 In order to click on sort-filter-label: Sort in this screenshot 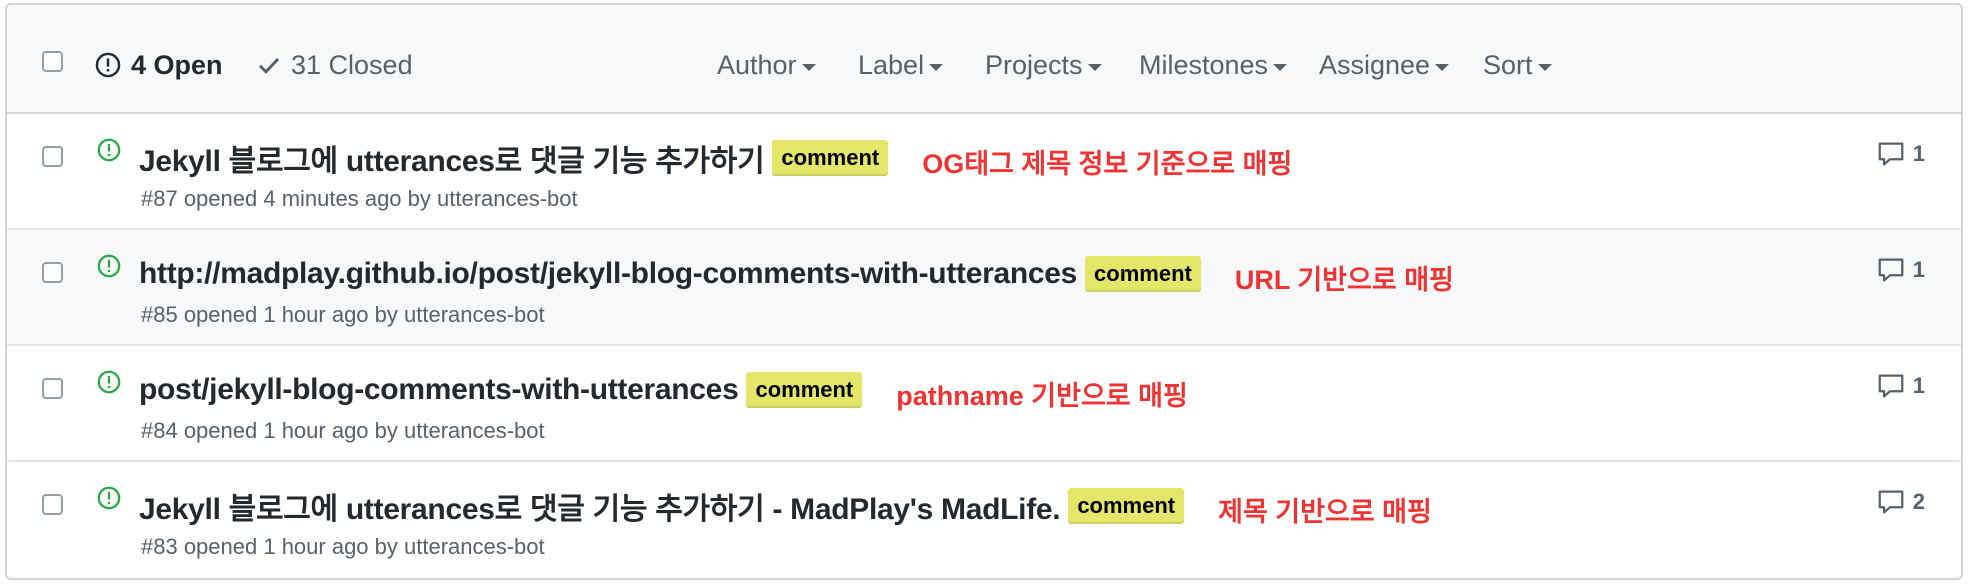, I will do `click(1508, 64)`.